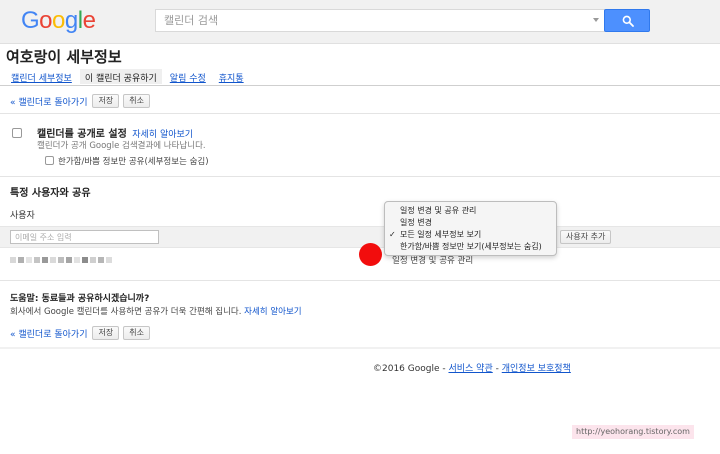 This screenshot has height=454, width=720. What do you see at coordinates (586, 237) in the screenshot?
I see `add-person-button: 사용자 추가` at bounding box center [586, 237].